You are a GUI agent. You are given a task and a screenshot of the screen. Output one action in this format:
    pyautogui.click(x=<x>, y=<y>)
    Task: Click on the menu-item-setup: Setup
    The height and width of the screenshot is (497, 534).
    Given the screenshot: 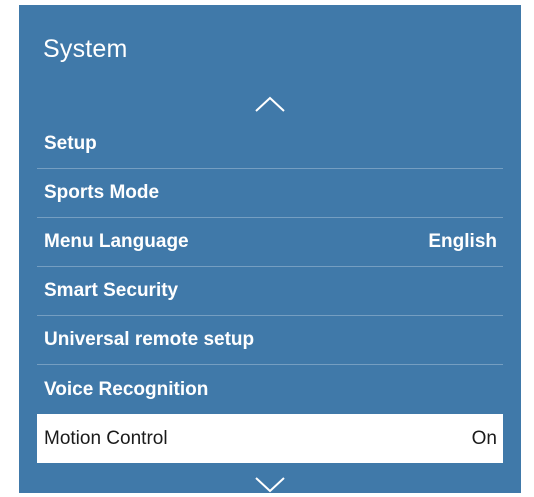 What is the action you would take?
    pyautogui.click(x=270, y=144)
    